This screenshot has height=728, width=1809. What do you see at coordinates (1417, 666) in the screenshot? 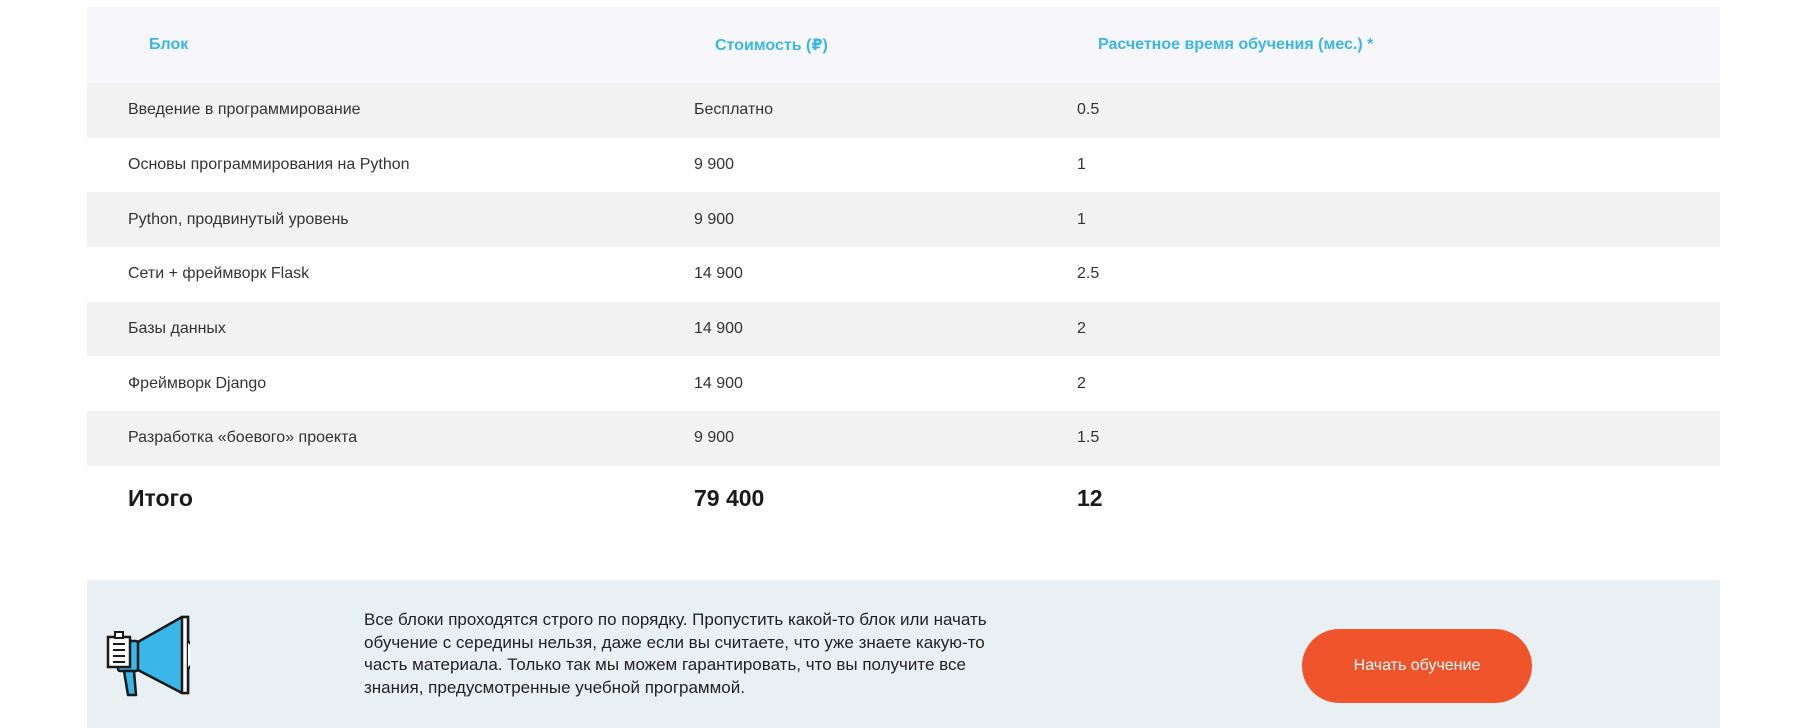
I see `start-learning-button: Начать обучение` at bounding box center [1417, 666].